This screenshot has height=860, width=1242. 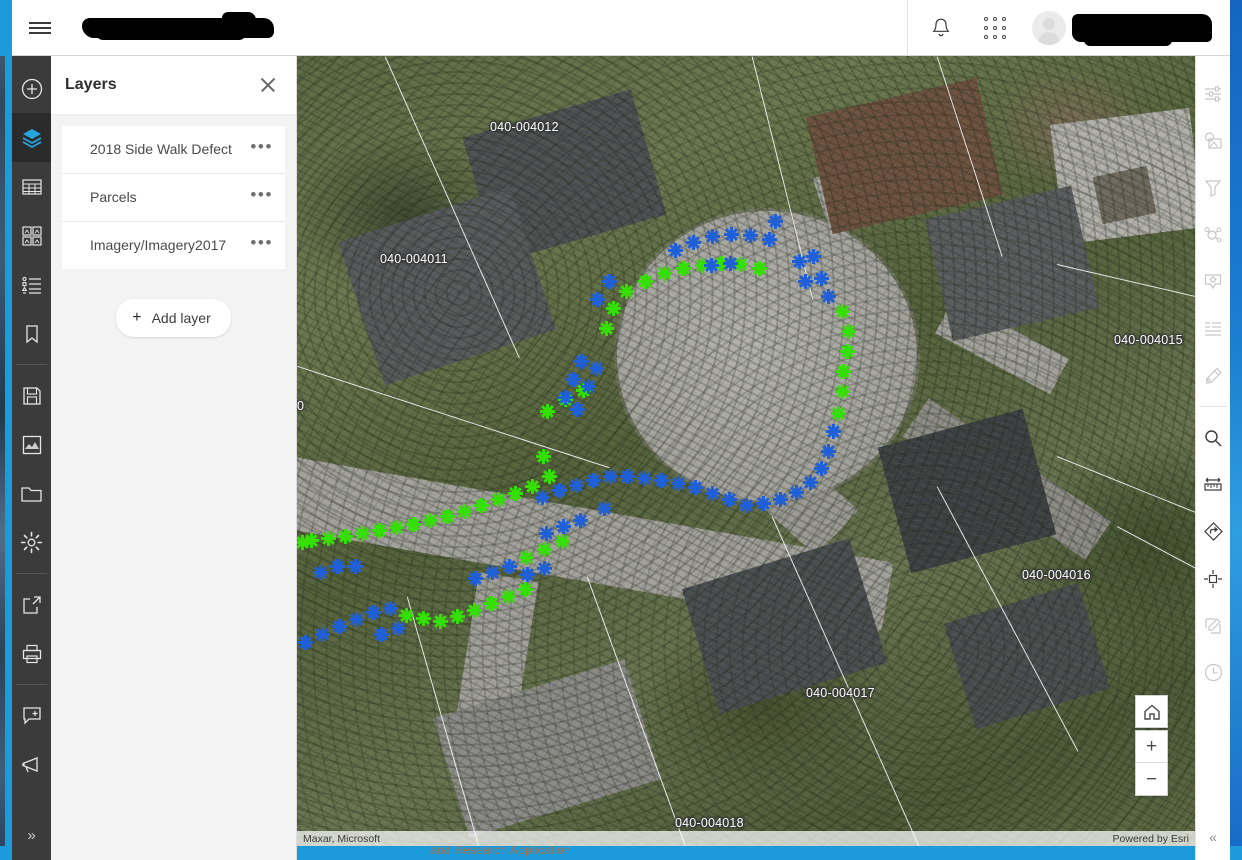 I want to click on sidebar-item-settings, so click(x=31, y=542).